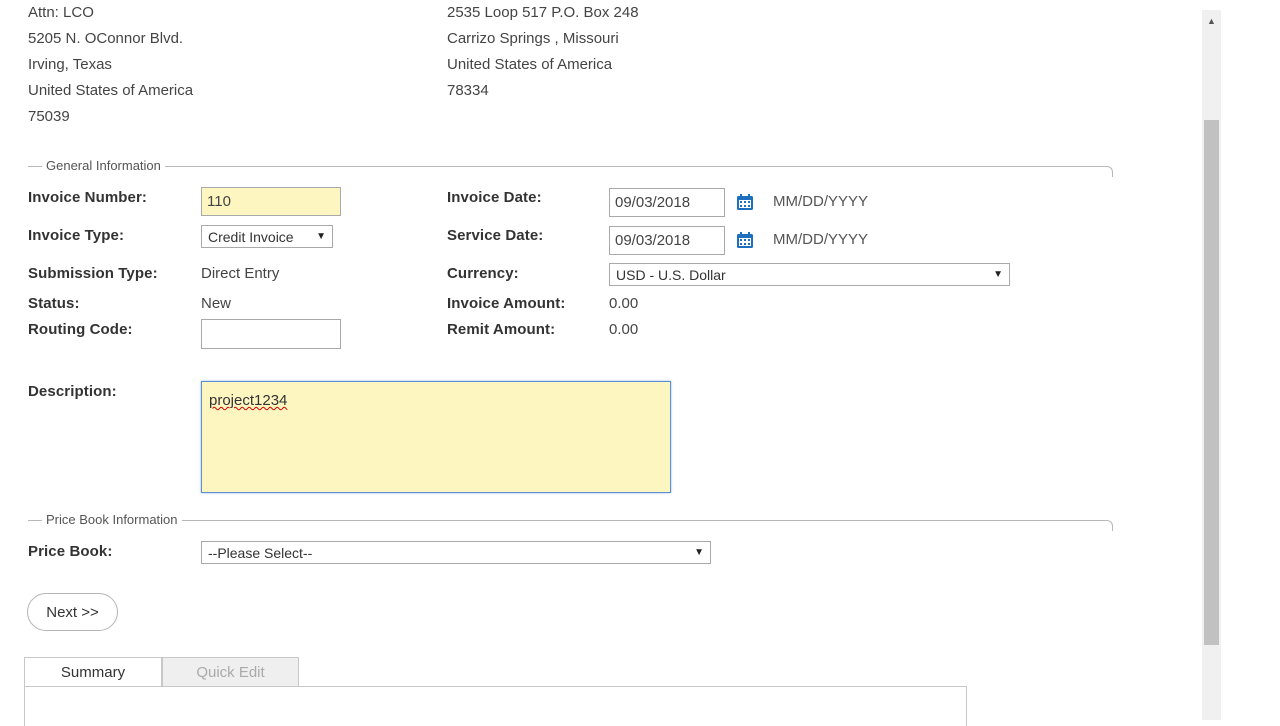 This screenshot has width=1280, height=726. What do you see at coordinates (240, 273) in the screenshot?
I see `submission-type-value: Direct Entry` at bounding box center [240, 273].